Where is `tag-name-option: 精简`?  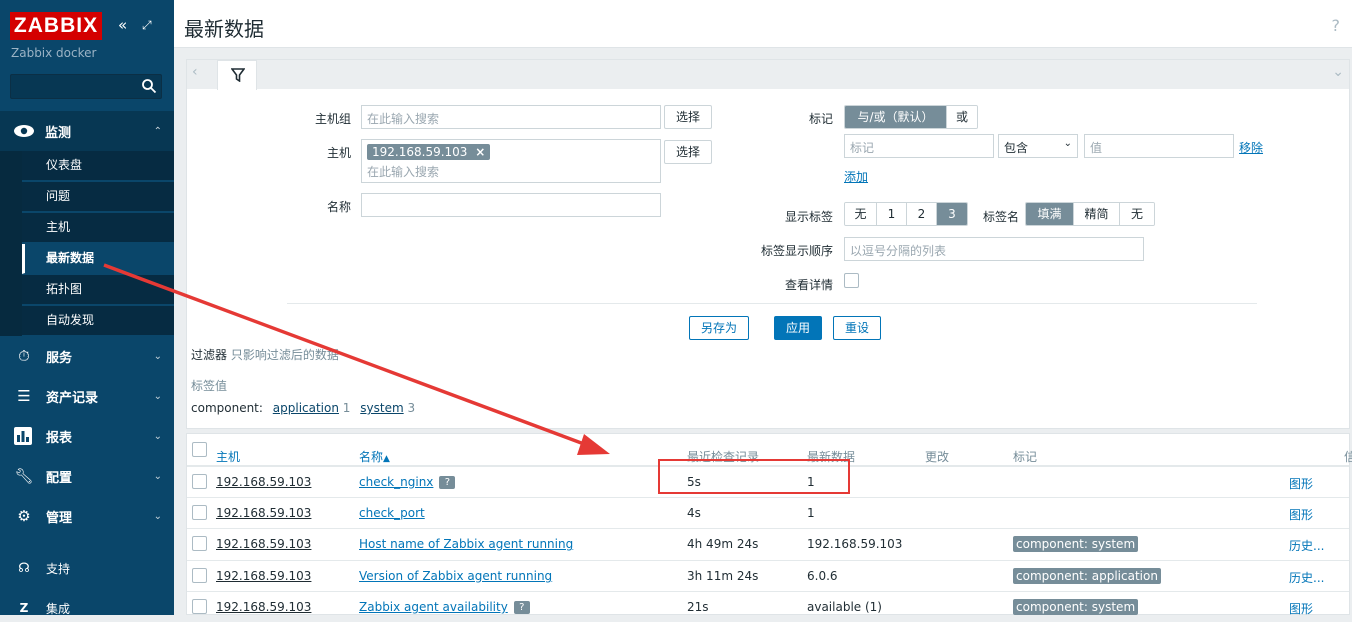 tag-name-option: 精简 is located at coordinates (1097, 214).